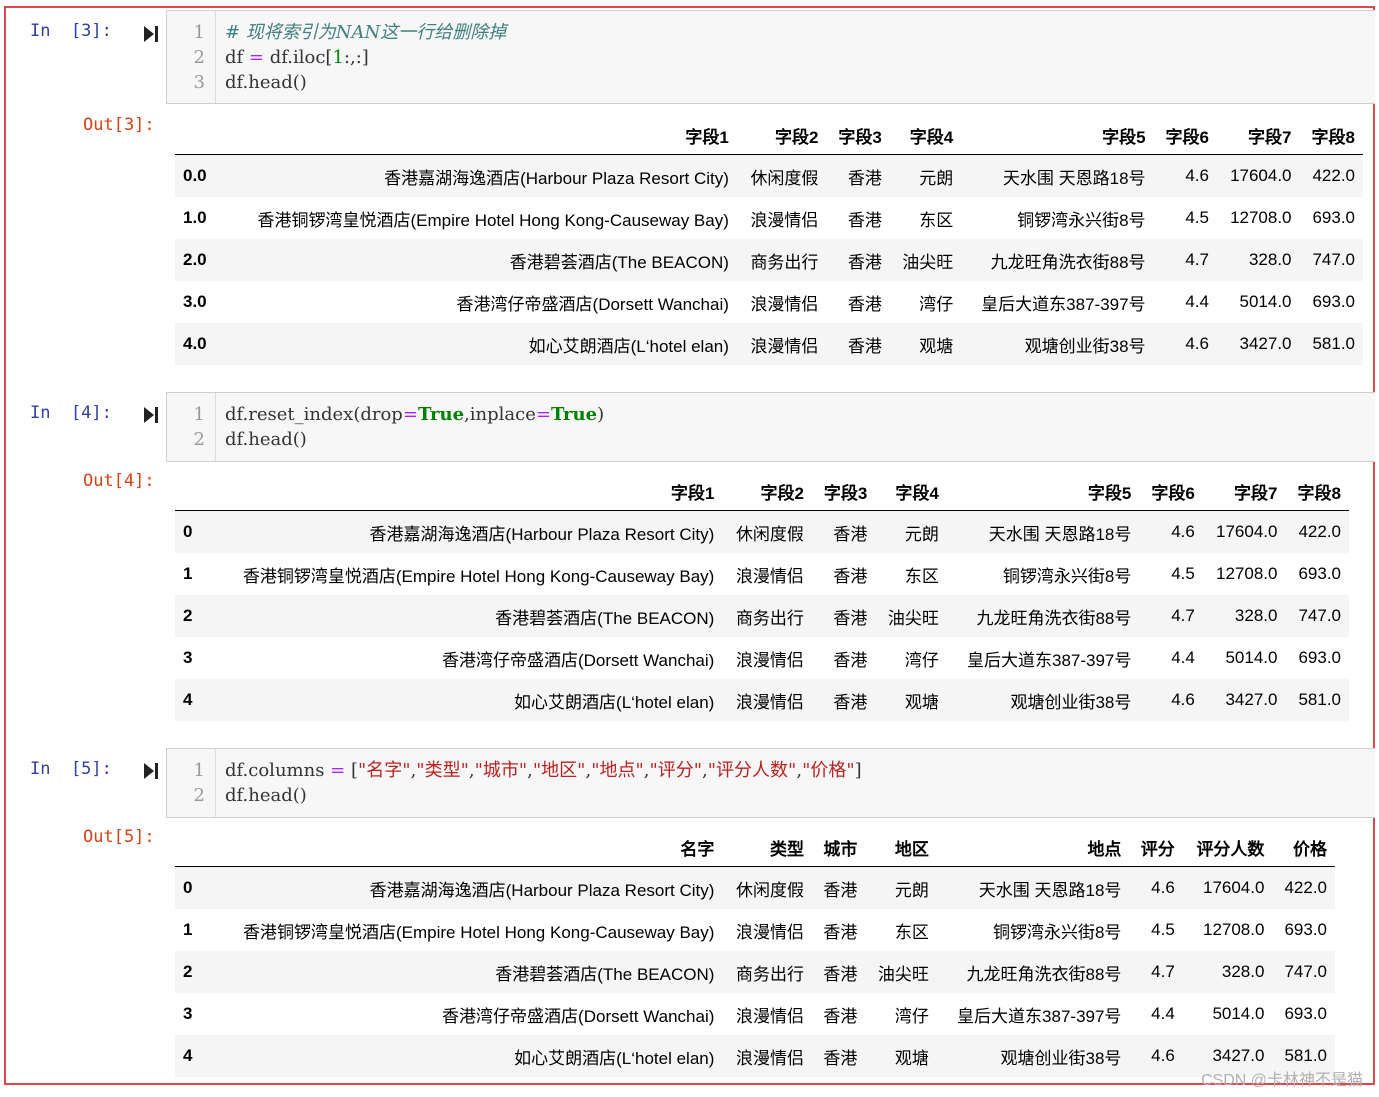 Image resolution: width=1379 pixels, height=1097 pixels. Describe the element at coordinates (1247, 573) in the screenshot. I see `table-cell: 12708.0` at that location.